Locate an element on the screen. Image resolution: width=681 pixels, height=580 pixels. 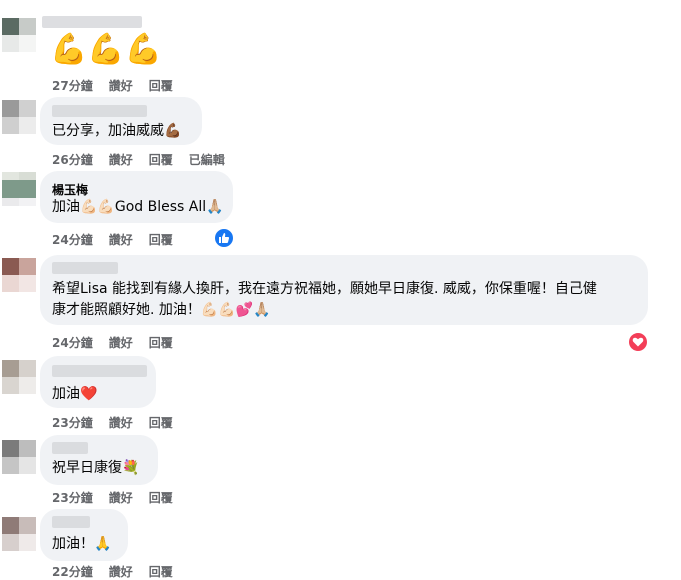
comment-time: 26分鐘 is located at coordinates (72, 160).